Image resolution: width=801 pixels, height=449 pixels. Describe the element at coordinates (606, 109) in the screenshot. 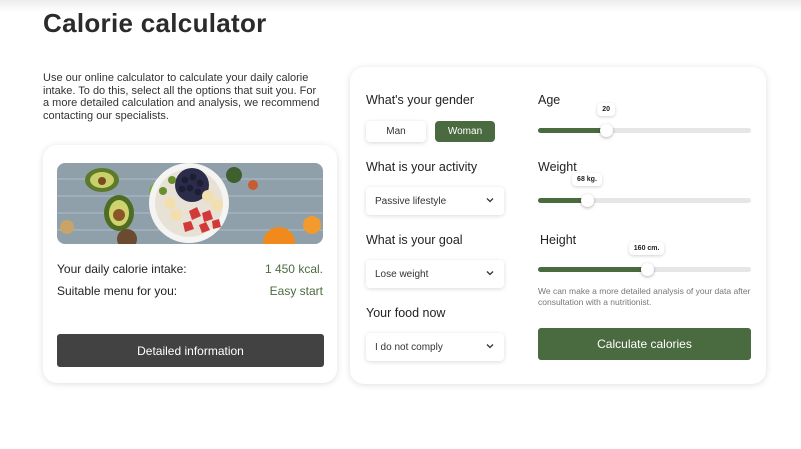

I see `age-value-bubble: 20` at that location.